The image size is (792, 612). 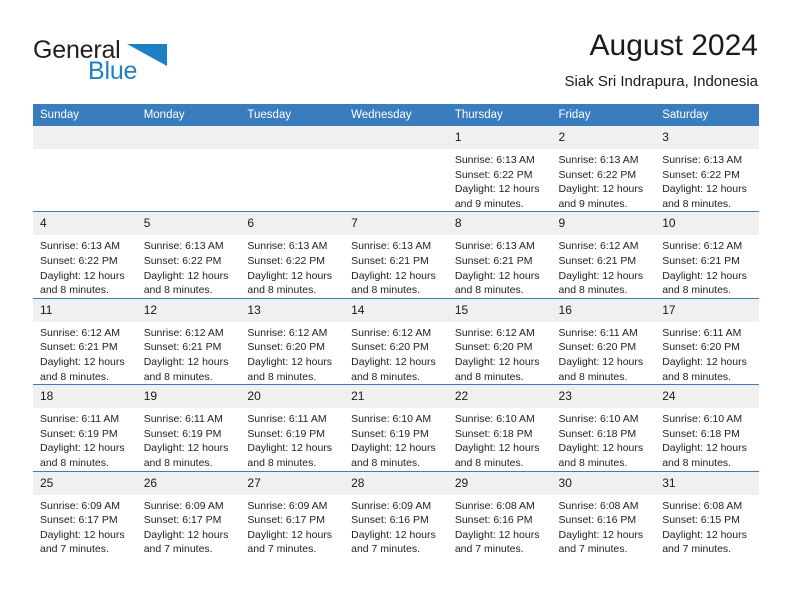 What do you see at coordinates (396, 115) in the screenshot?
I see `weekday-header-wednesday: Wednesday` at bounding box center [396, 115].